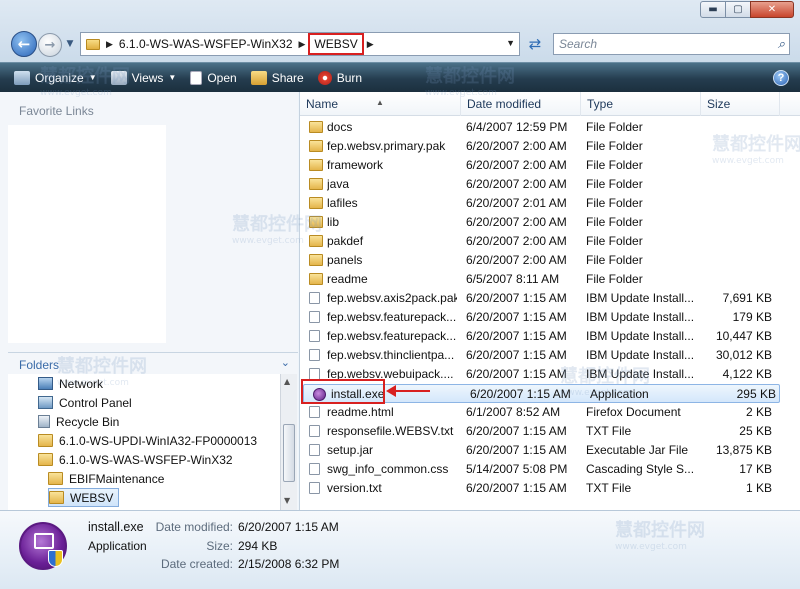  I want to click on burn-button: Burn, so click(340, 78).